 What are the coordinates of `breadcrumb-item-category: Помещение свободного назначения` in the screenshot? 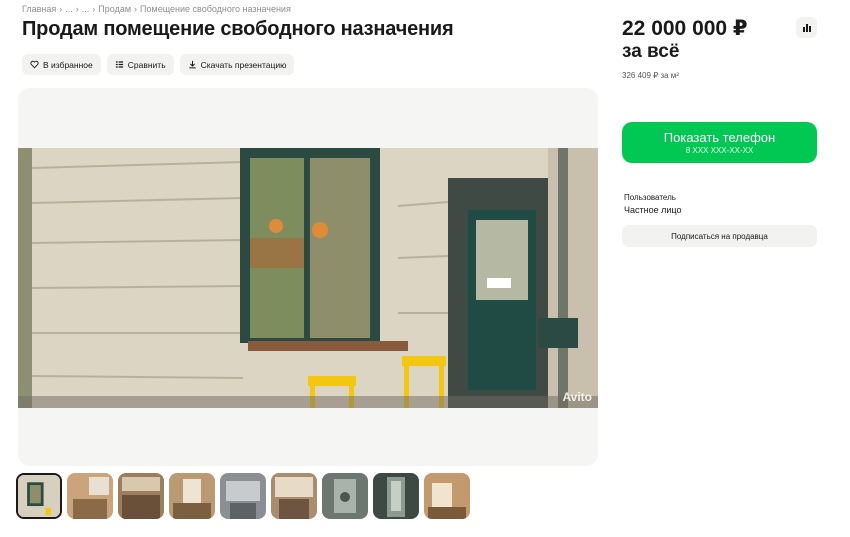 It's located at (215, 9).